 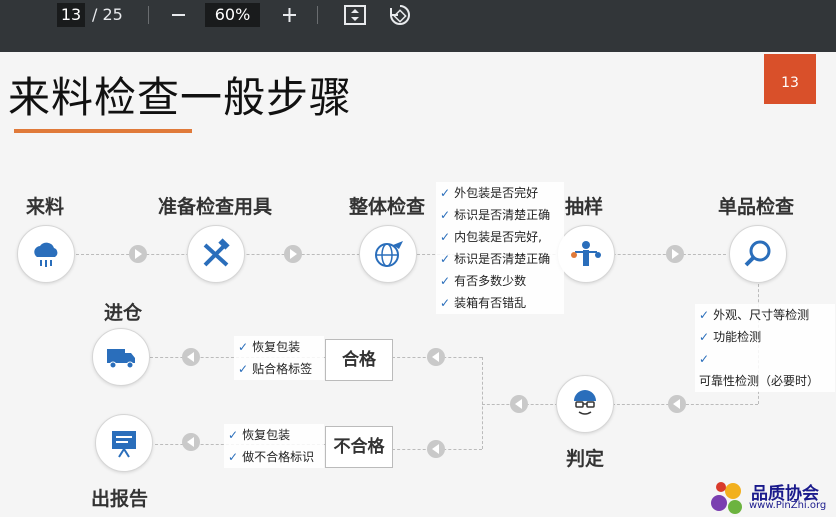 What do you see at coordinates (275, 369) in the screenshot?
I see `list-item: ✓ 贴合格标签` at bounding box center [275, 369].